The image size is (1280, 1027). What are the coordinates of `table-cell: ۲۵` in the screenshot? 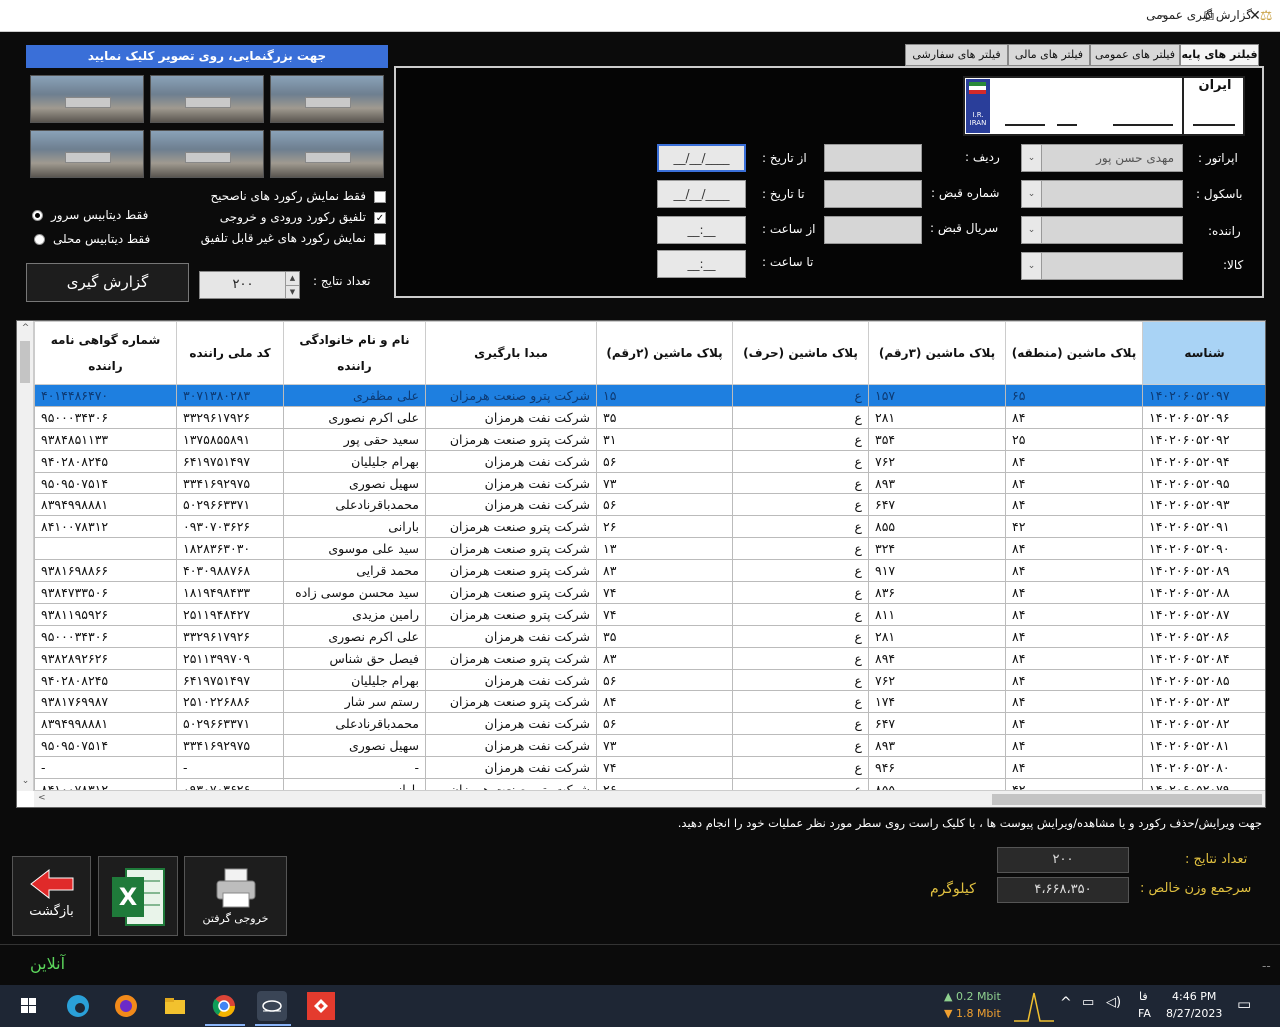 It's located at (1074, 439).